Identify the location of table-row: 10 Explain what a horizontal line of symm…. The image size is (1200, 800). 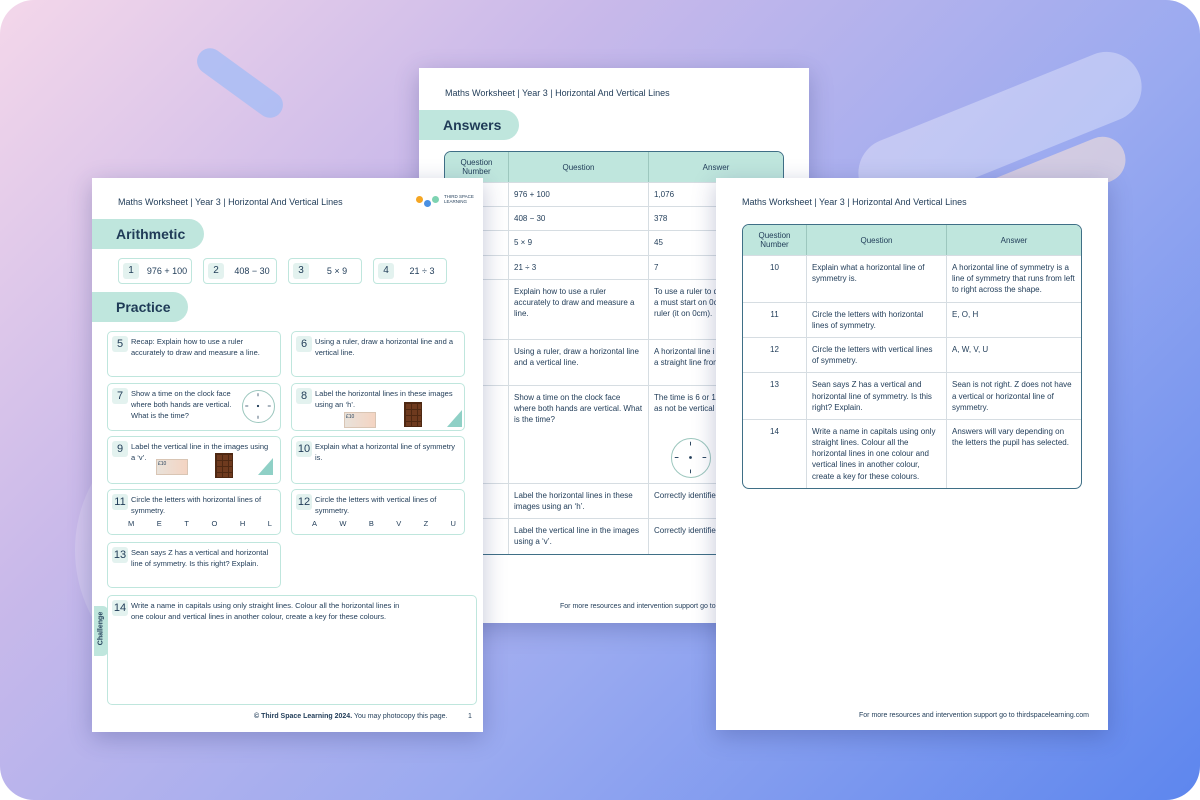
(912, 278).